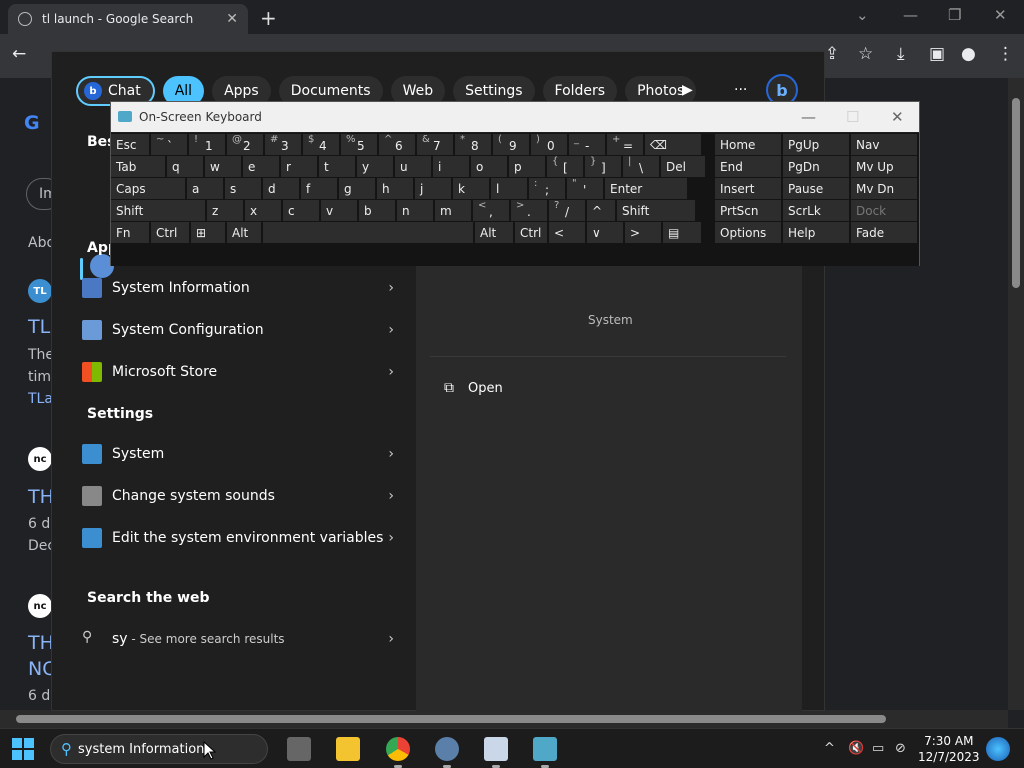 The height and width of the screenshot is (768, 1024). What do you see at coordinates (509, 188) in the screenshot?
I see `osk-key: l` at bounding box center [509, 188].